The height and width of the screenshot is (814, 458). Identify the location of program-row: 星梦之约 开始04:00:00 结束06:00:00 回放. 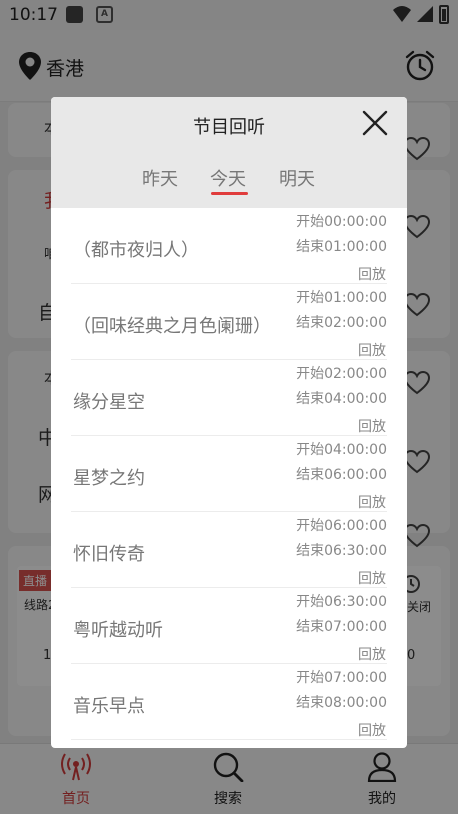
(229, 474).